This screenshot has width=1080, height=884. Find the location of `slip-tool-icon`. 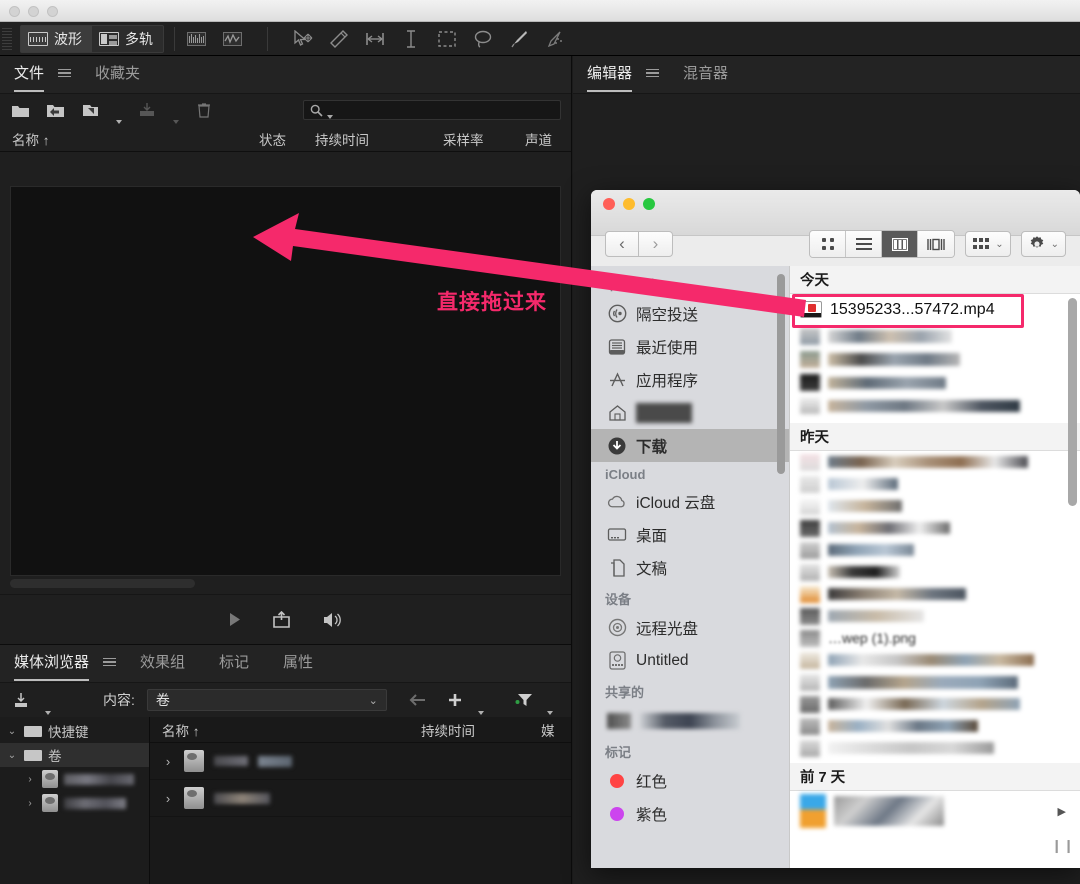

slip-tool-icon is located at coordinates (375, 39).